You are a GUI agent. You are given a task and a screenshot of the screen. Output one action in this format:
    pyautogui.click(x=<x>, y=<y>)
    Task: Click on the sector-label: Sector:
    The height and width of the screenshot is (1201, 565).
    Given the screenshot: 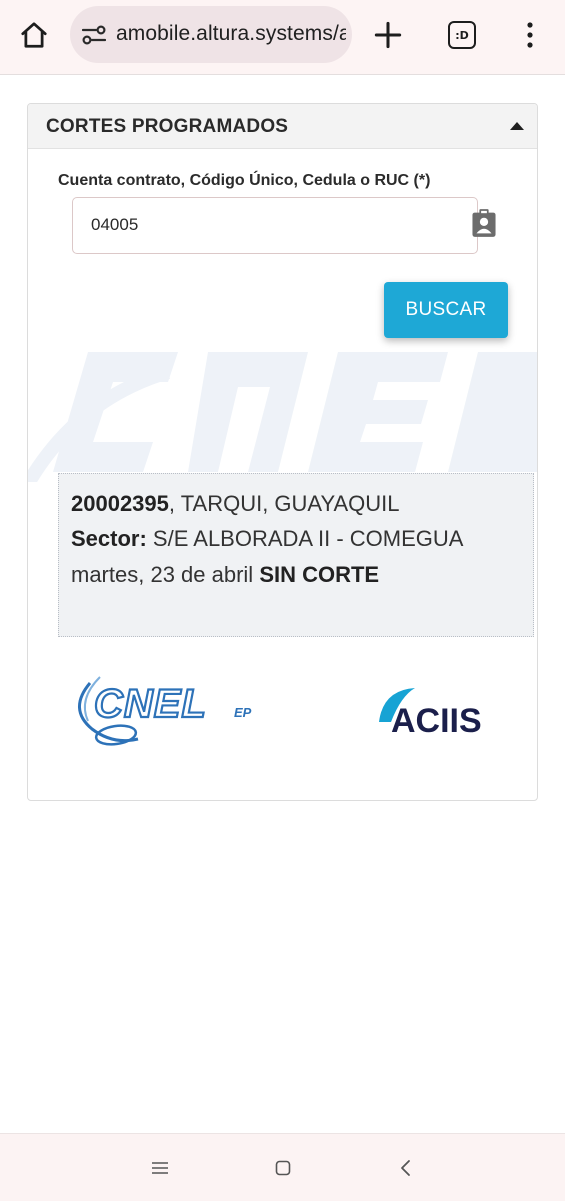 What is the action you would take?
    pyautogui.click(x=109, y=538)
    